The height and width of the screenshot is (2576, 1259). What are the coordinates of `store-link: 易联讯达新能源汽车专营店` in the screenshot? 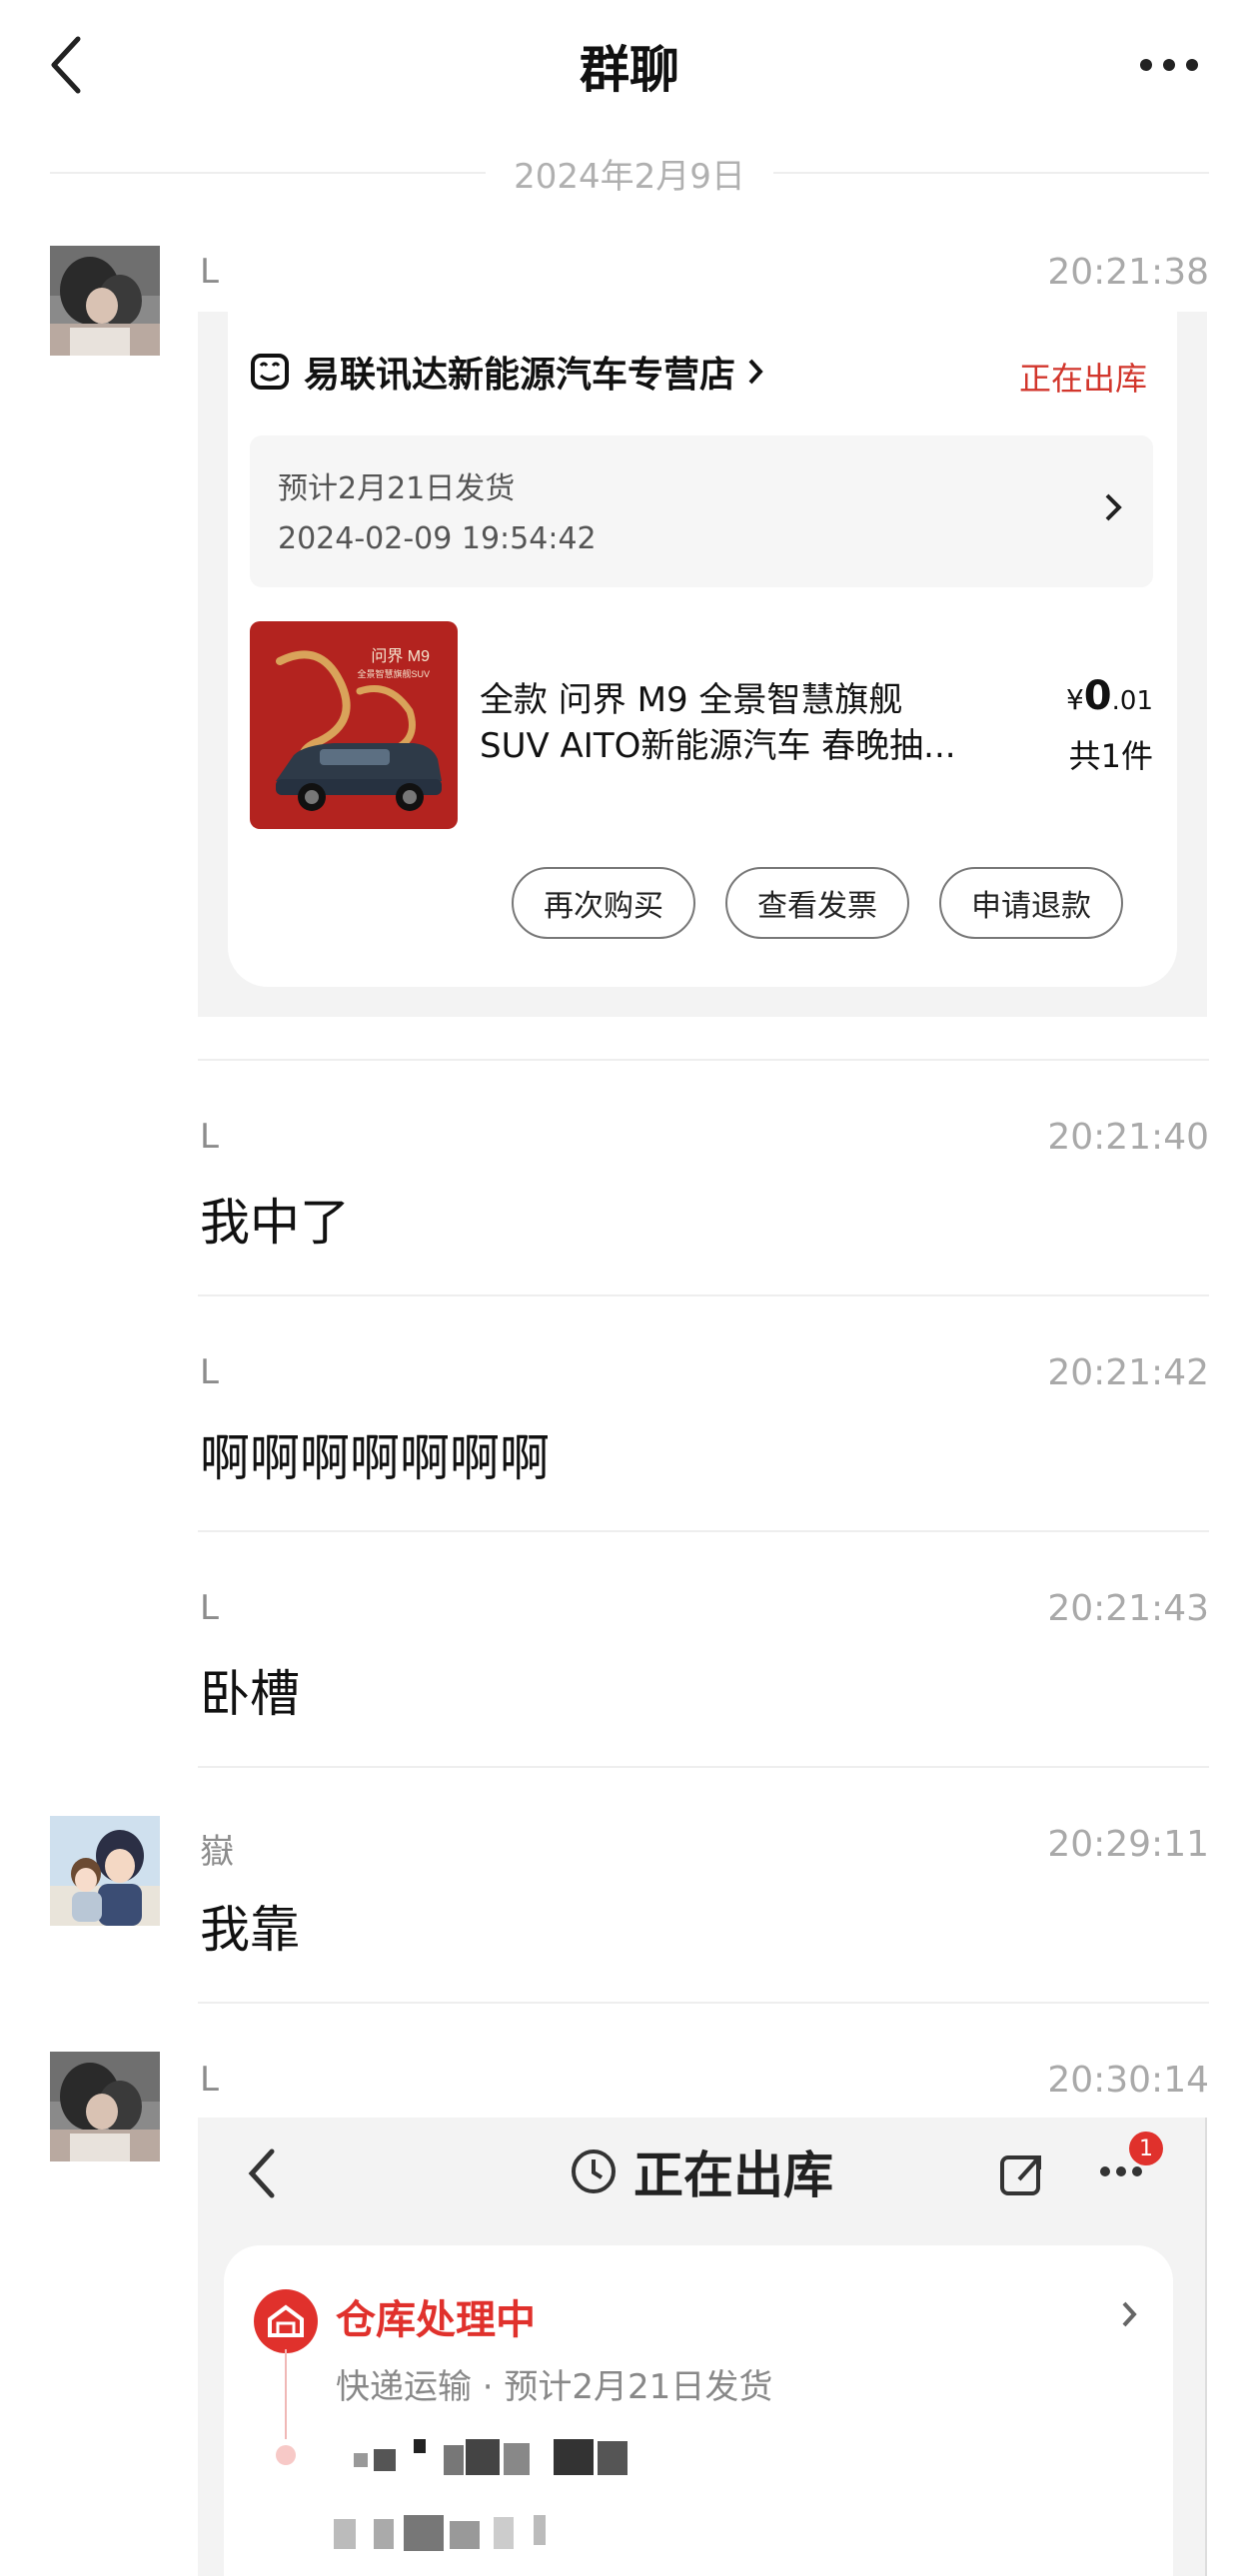 It's located at (507, 372).